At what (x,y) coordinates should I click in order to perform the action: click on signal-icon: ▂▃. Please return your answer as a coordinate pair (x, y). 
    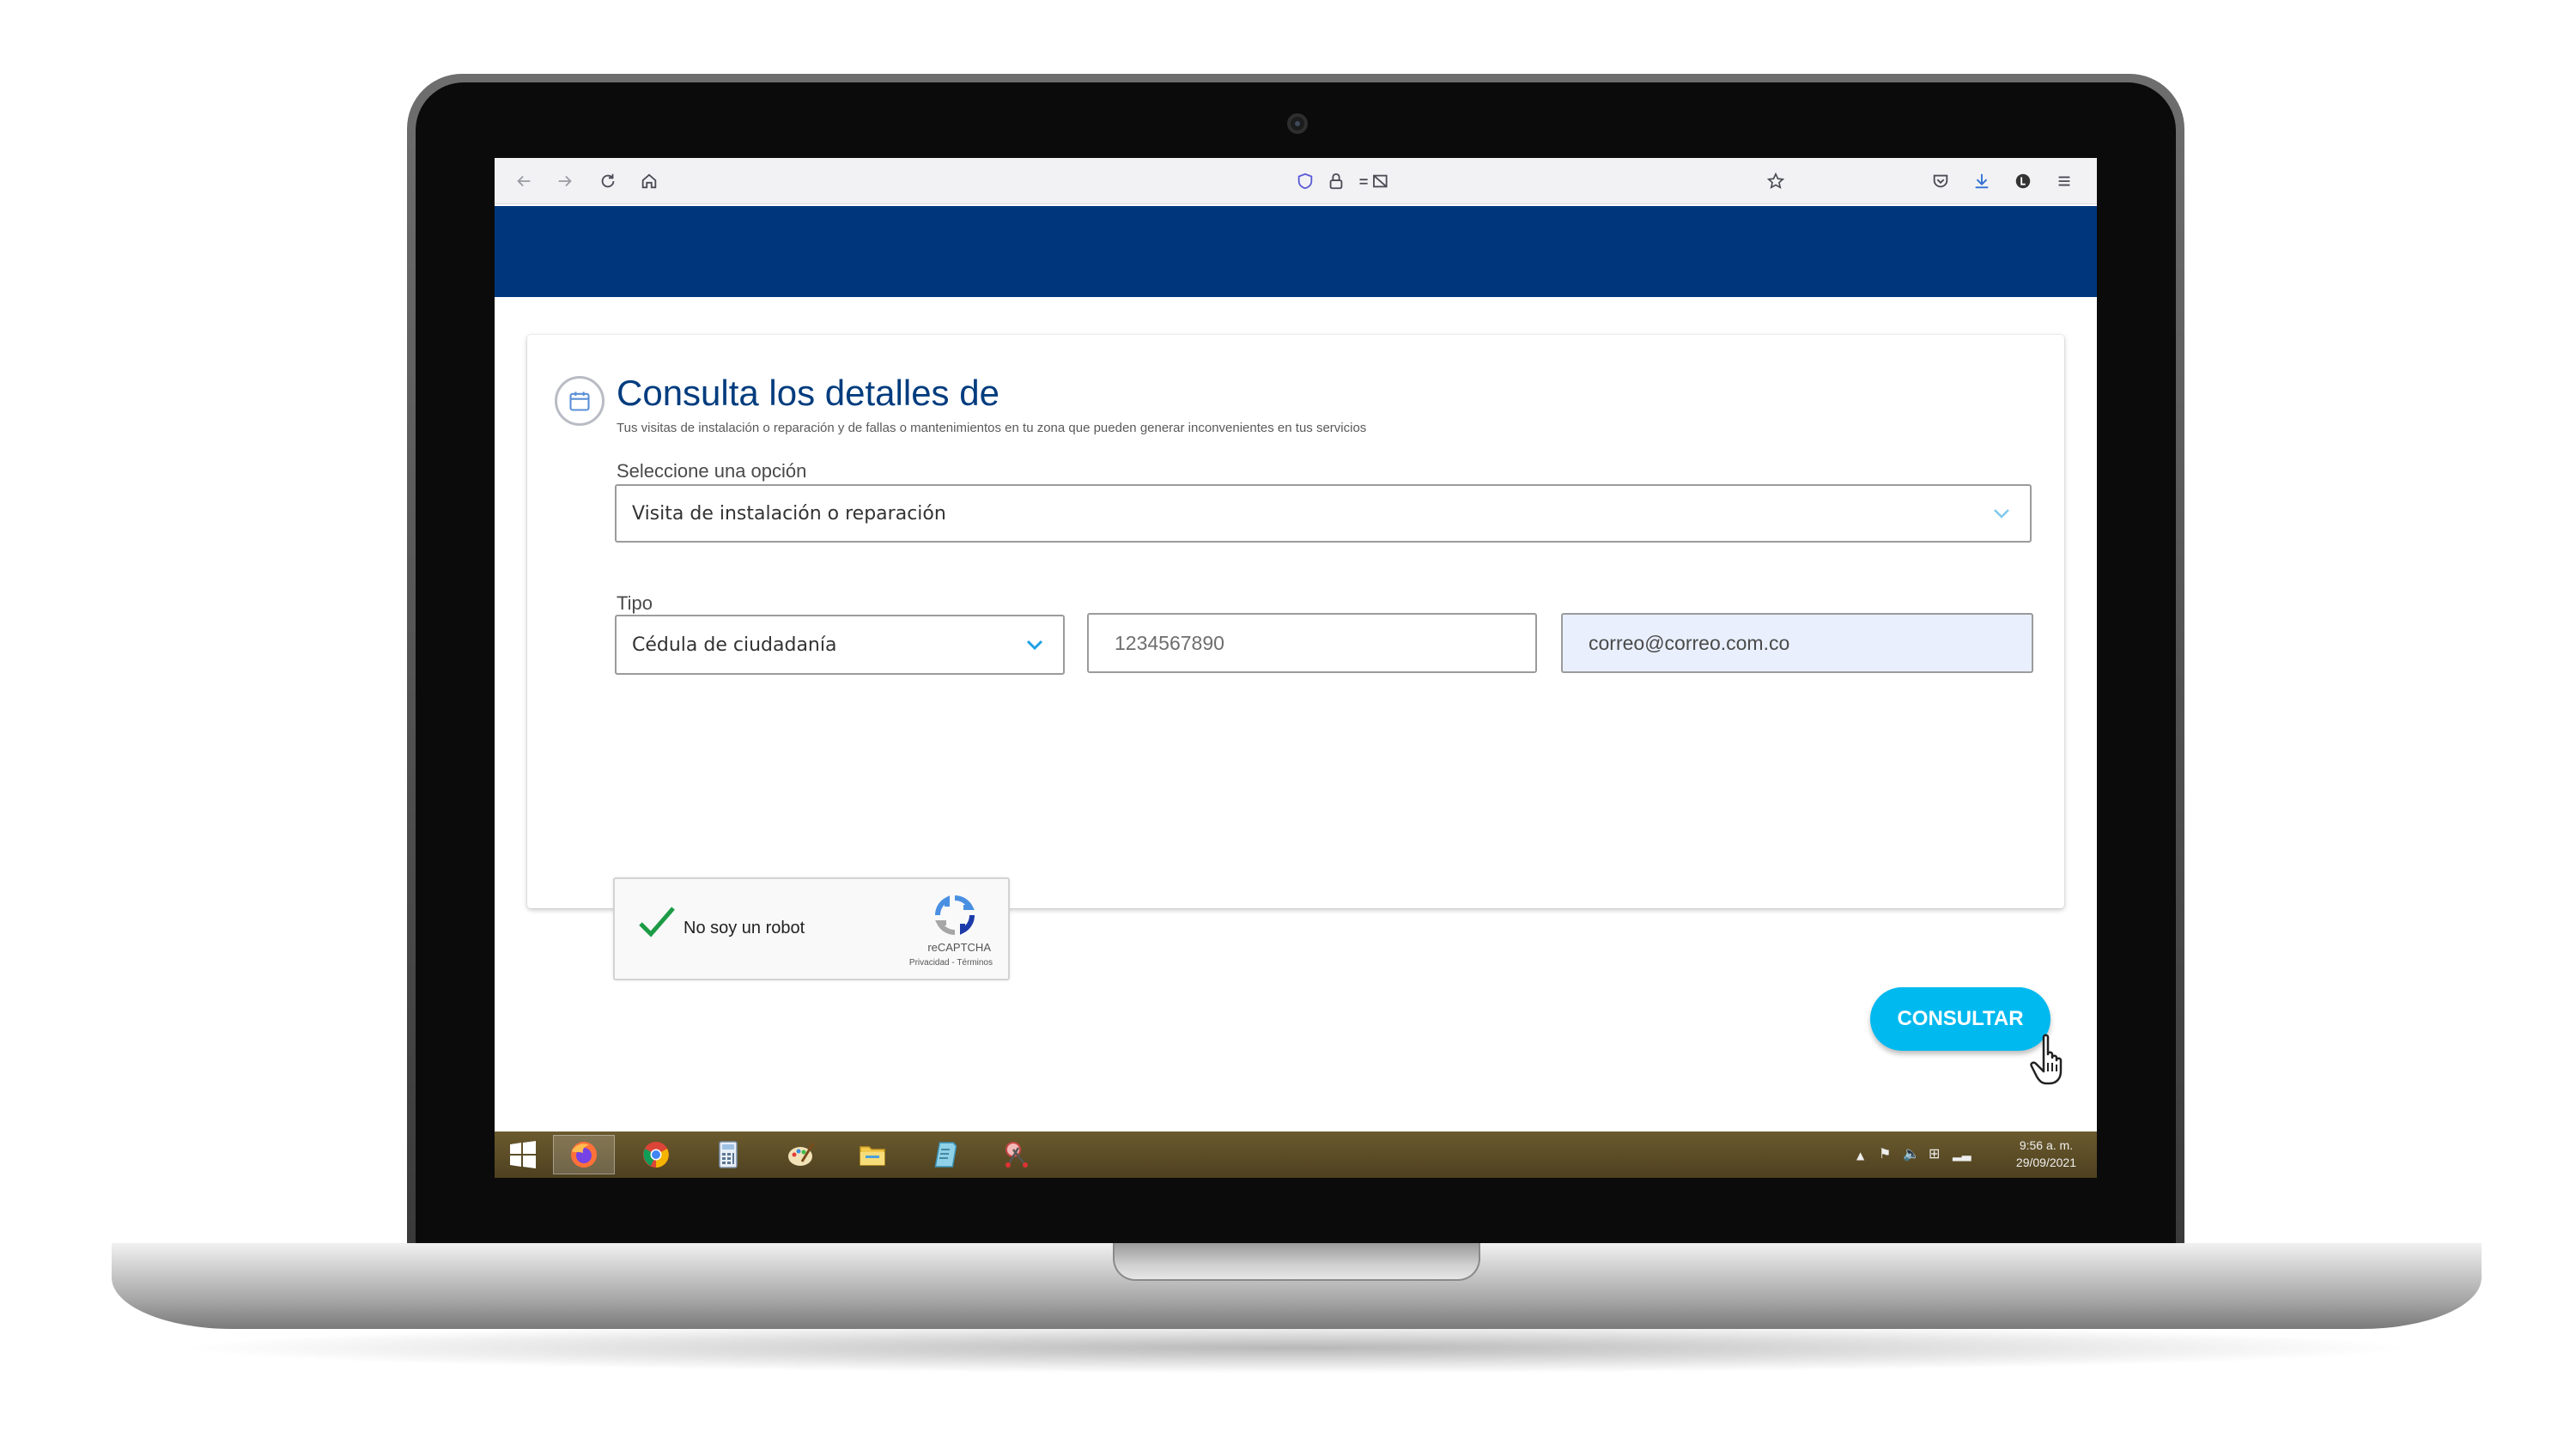
    Looking at the image, I should click on (1962, 1155).